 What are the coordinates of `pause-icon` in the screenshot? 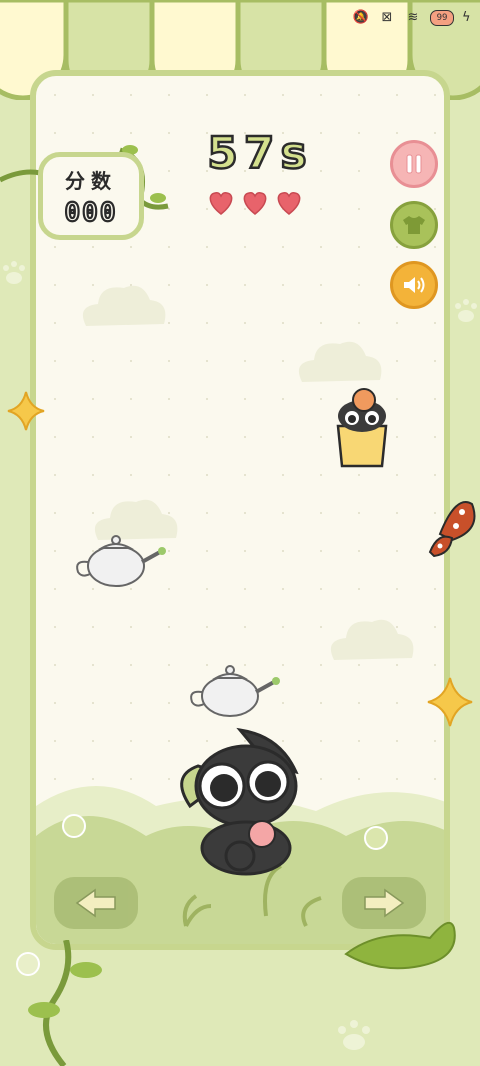 It's located at (414, 164).